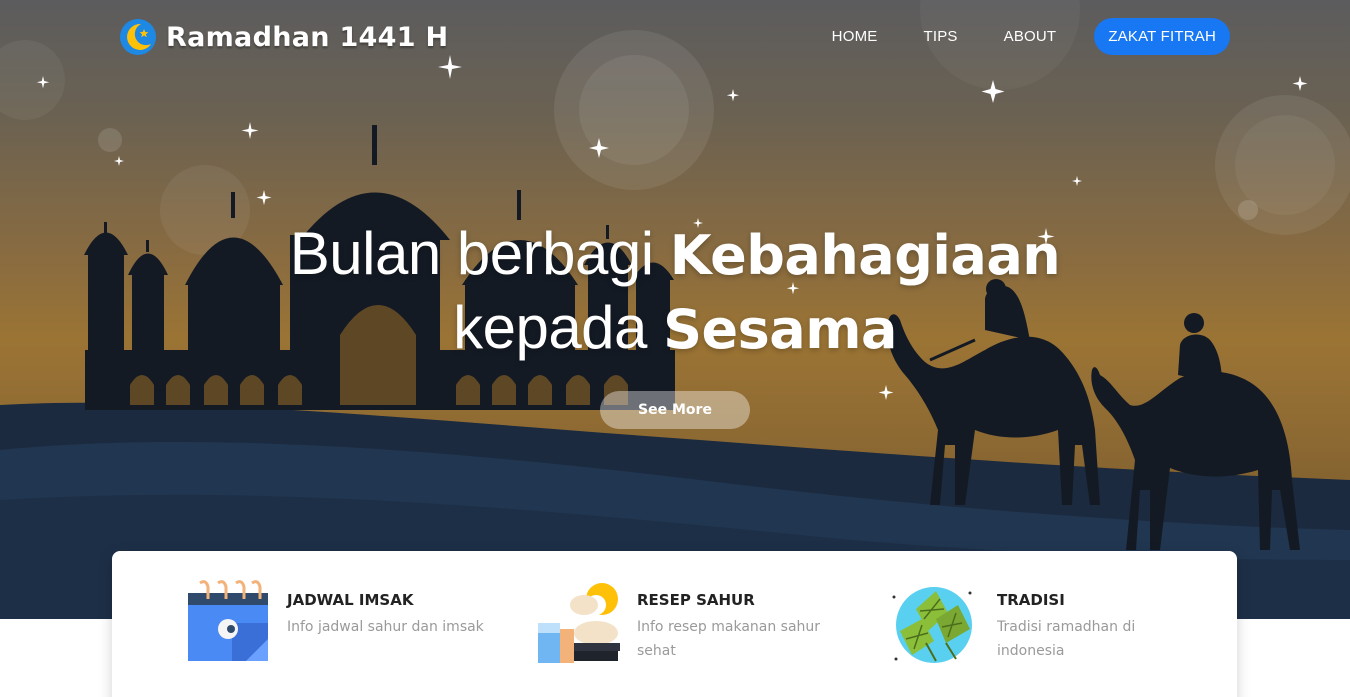 The width and height of the screenshot is (1350, 697). I want to click on meal-icon, so click(579, 623).